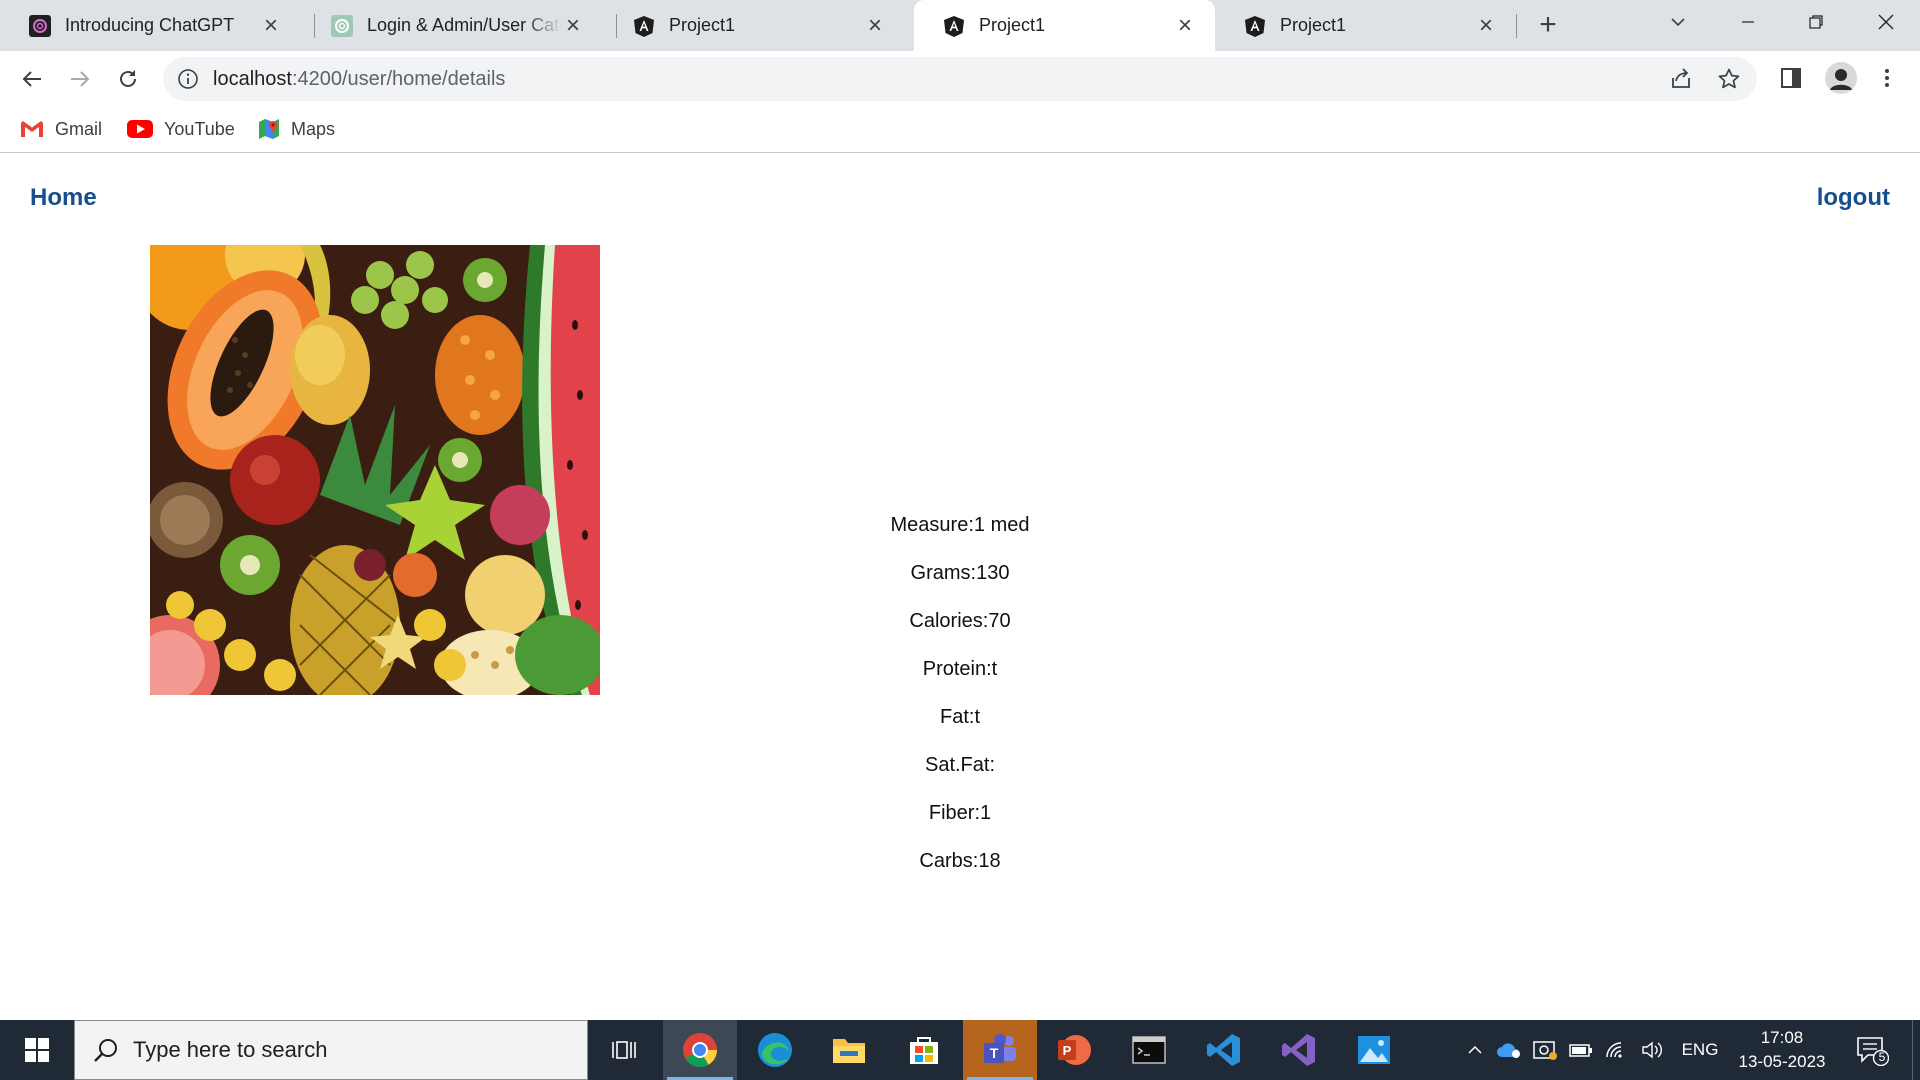  What do you see at coordinates (313, 128) in the screenshot?
I see `bookmark-label: Maps` at bounding box center [313, 128].